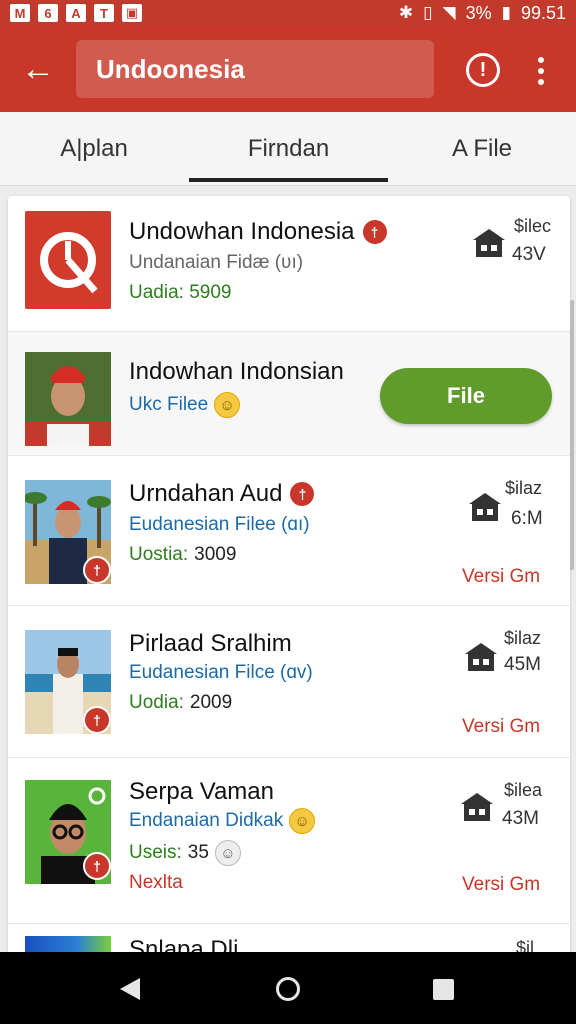  Describe the element at coordinates (211, 702) in the screenshot. I see `item-meta-value: 2009` at that location.